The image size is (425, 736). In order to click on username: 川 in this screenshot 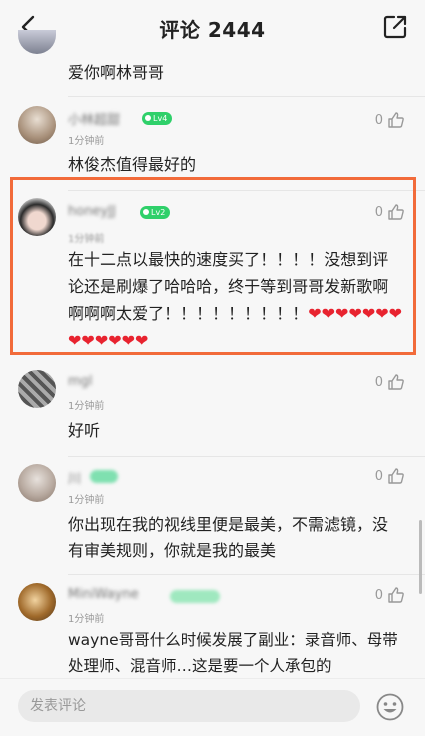, I will do `click(74, 477)`.